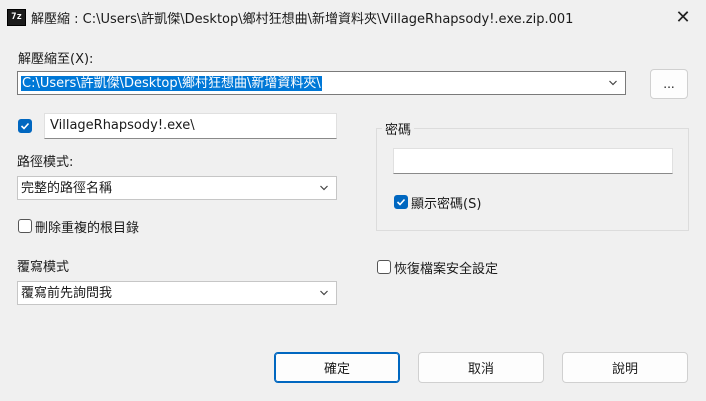 The width and height of the screenshot is (706, 401). Describe the element at coordinates (532, 179) in the screenshot. I see `password-groupbox` at that location.